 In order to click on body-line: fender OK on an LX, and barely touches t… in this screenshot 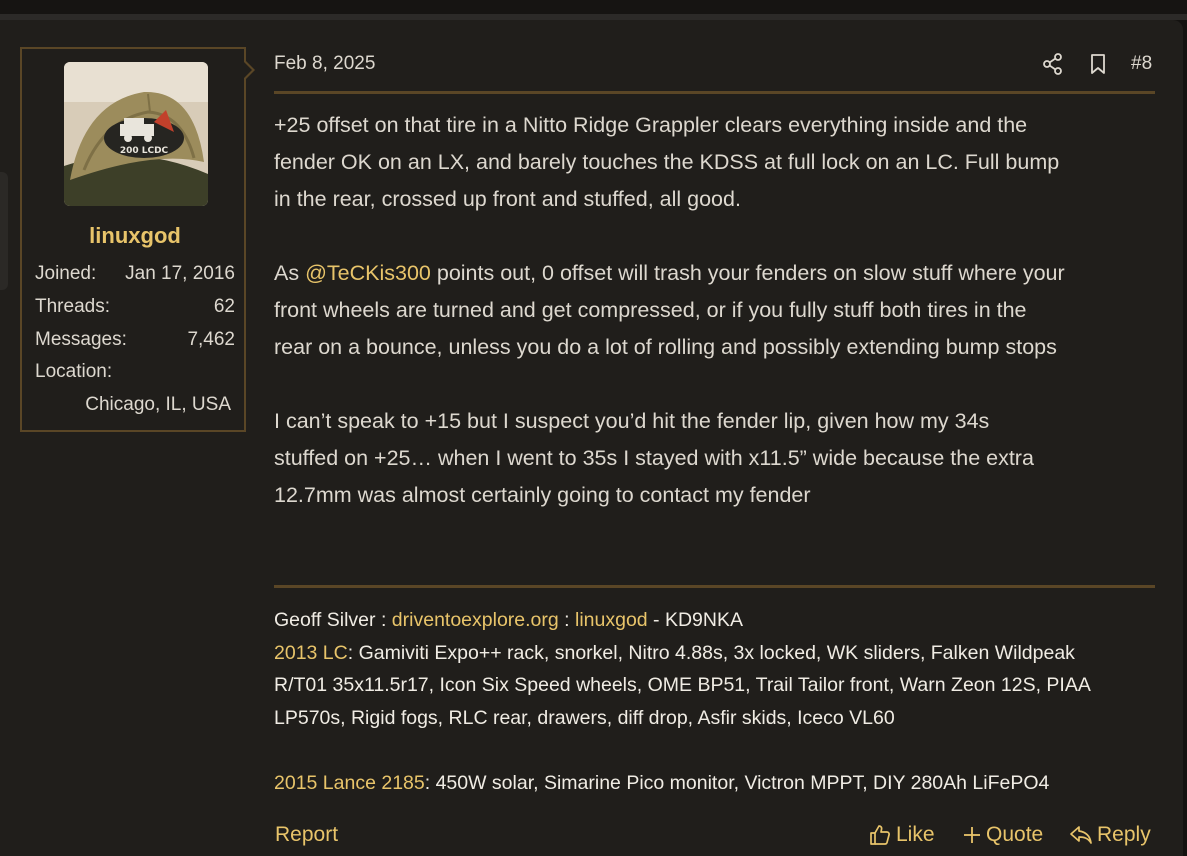, I will do `click(667, 162)`.